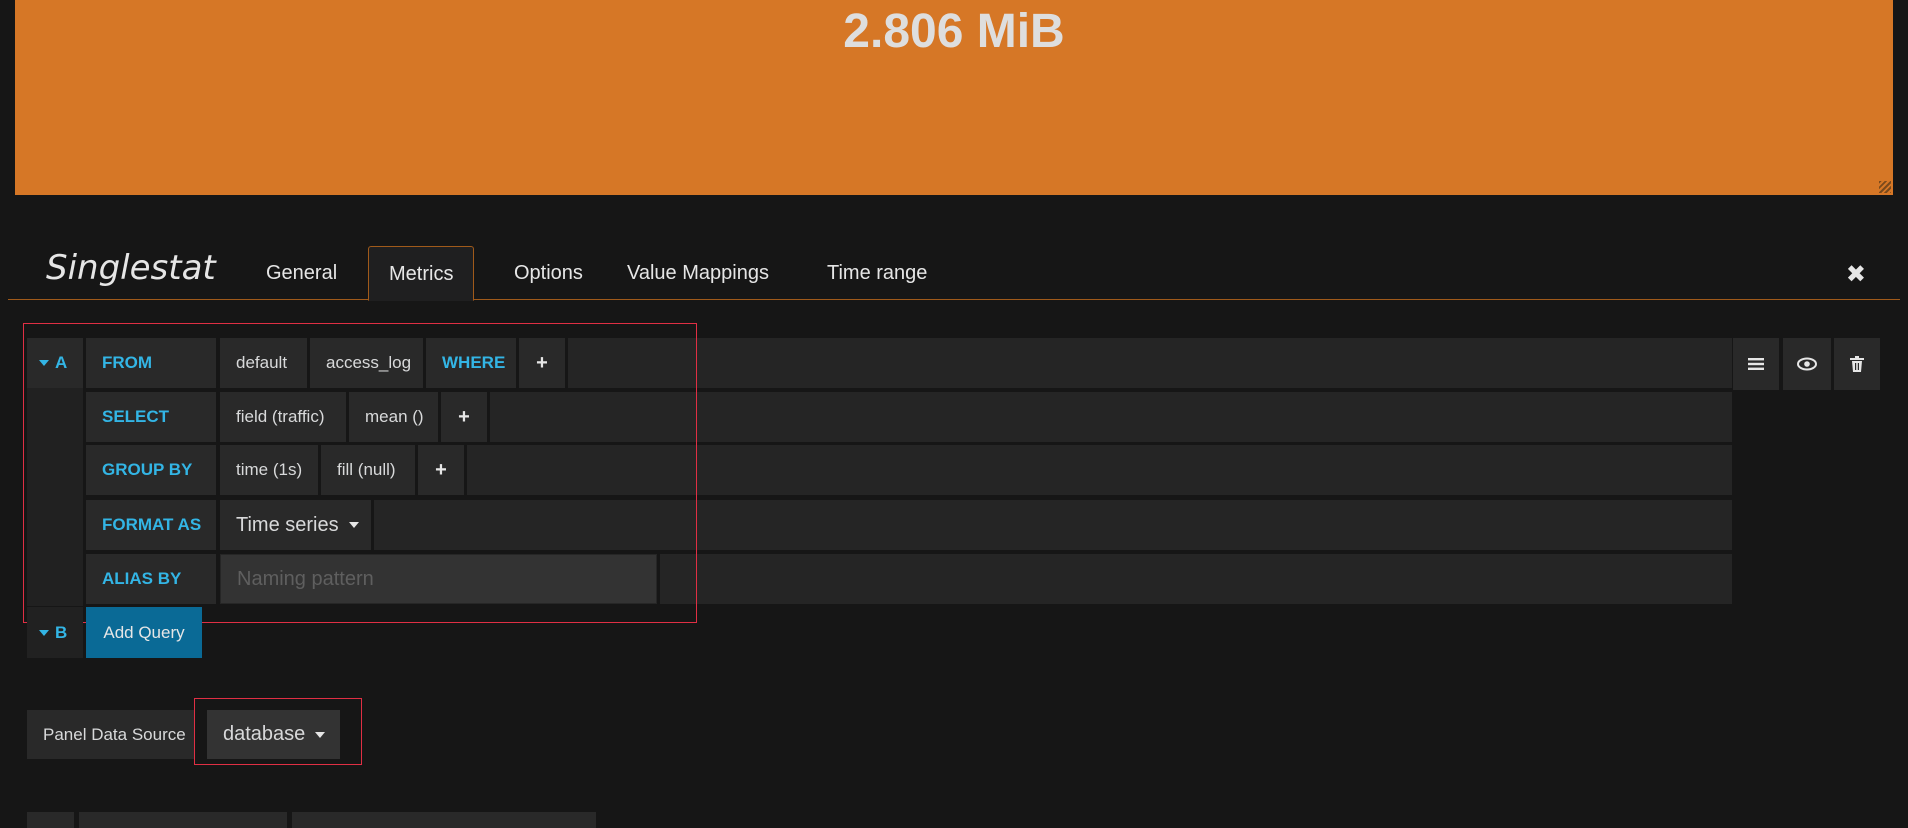 The height and width of the screenshot is (828, 1908). Describe the element at coordinates (1756, 364) in the screenshot. I see `query-menu-icon` at that location.